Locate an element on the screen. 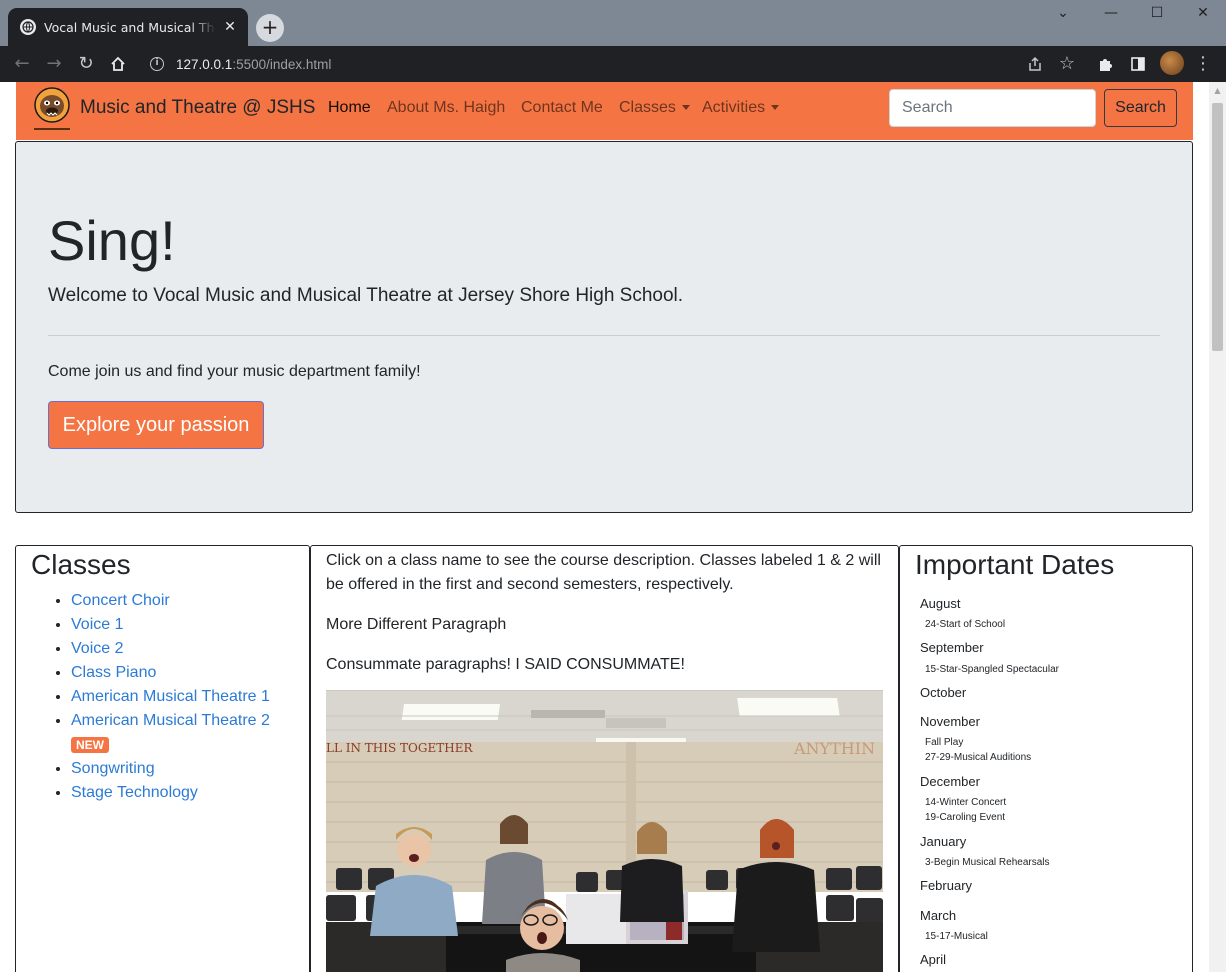 The image size is (1226, 972). explore-button: Explore your passion is located at coordinates (156, 425).